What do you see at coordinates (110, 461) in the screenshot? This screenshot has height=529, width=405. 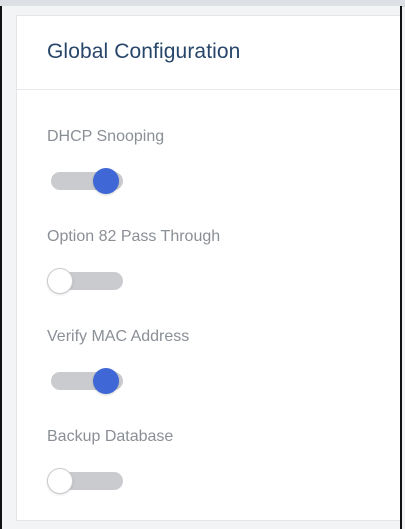 I see `setting-backup-database: Backup Database` at bounding box center [110, 461].